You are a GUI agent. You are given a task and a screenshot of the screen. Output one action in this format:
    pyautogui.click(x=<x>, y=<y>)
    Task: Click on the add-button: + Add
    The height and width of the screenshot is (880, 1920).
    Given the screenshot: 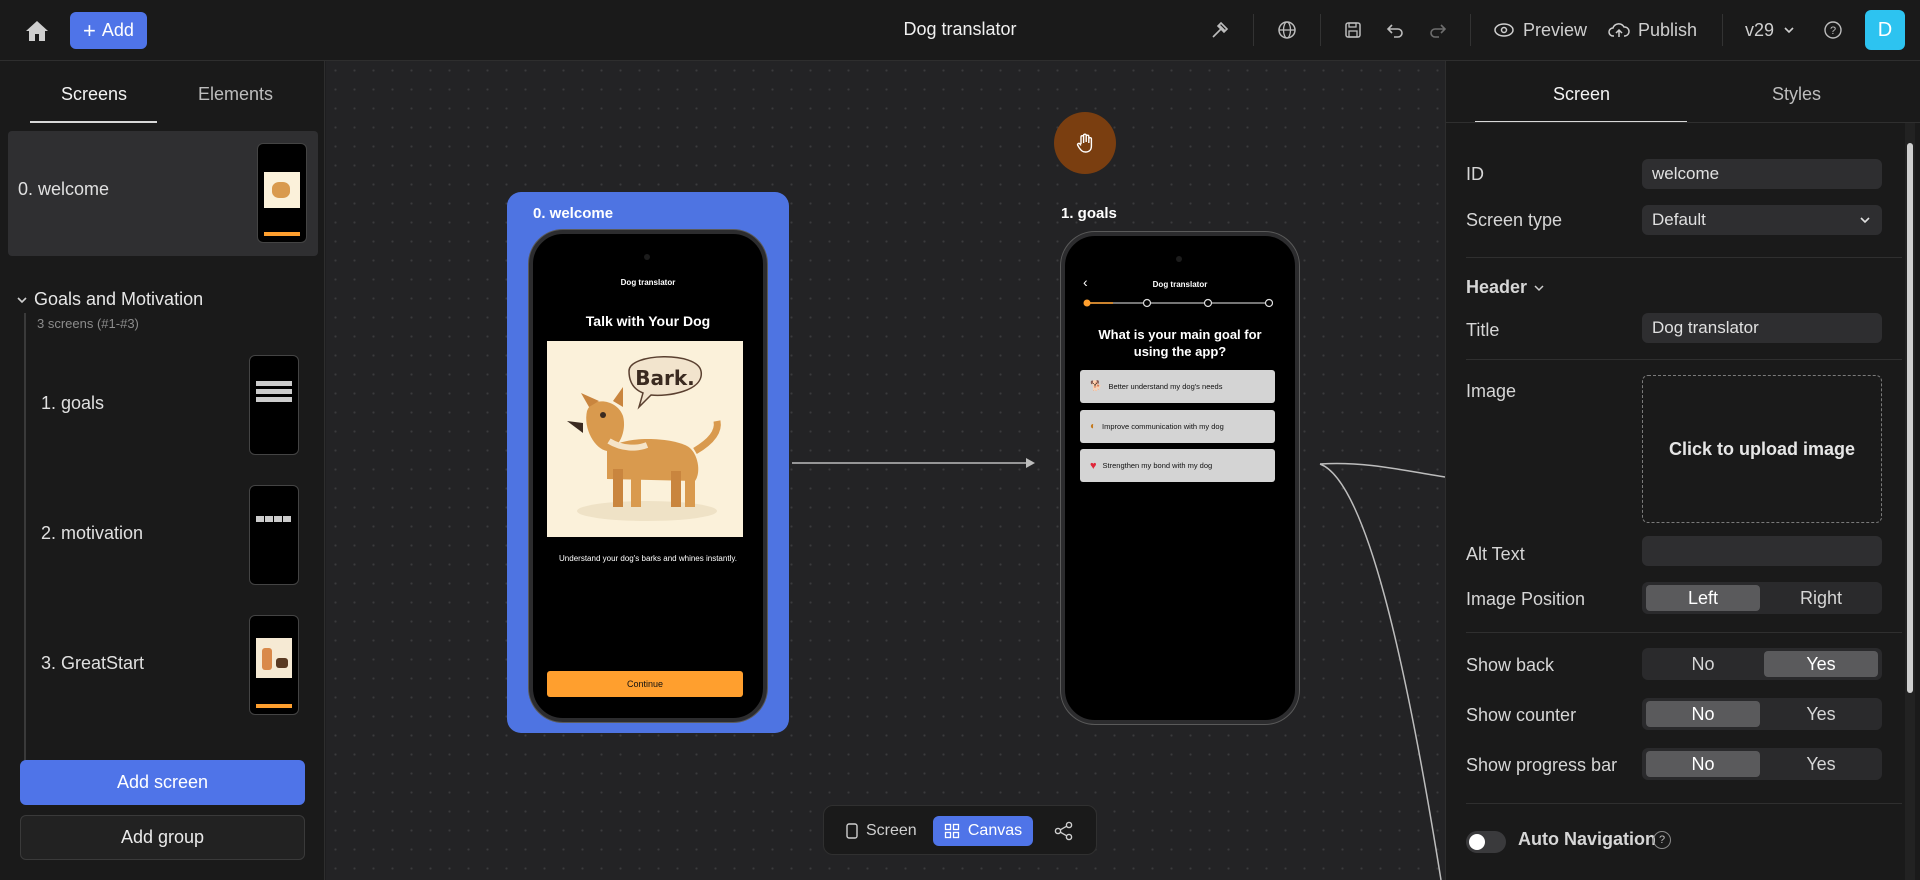 What is the action you would take?
    pyautogui.click(x=108, y=30)
    